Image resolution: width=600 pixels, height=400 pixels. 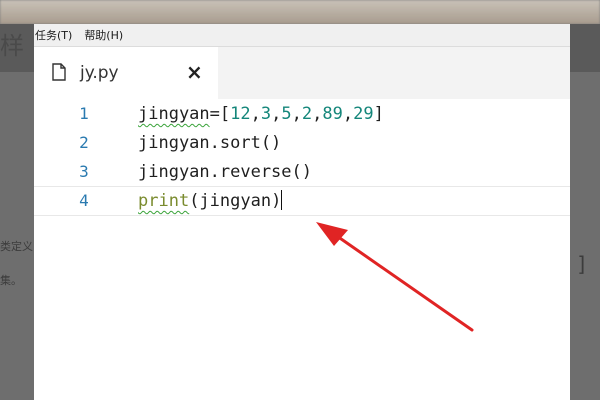 What do you see at coordinates (302, 201) in the screenshot?
I see `code-line-current: 4 print(jingyan)` at bounding box center [302, 201].